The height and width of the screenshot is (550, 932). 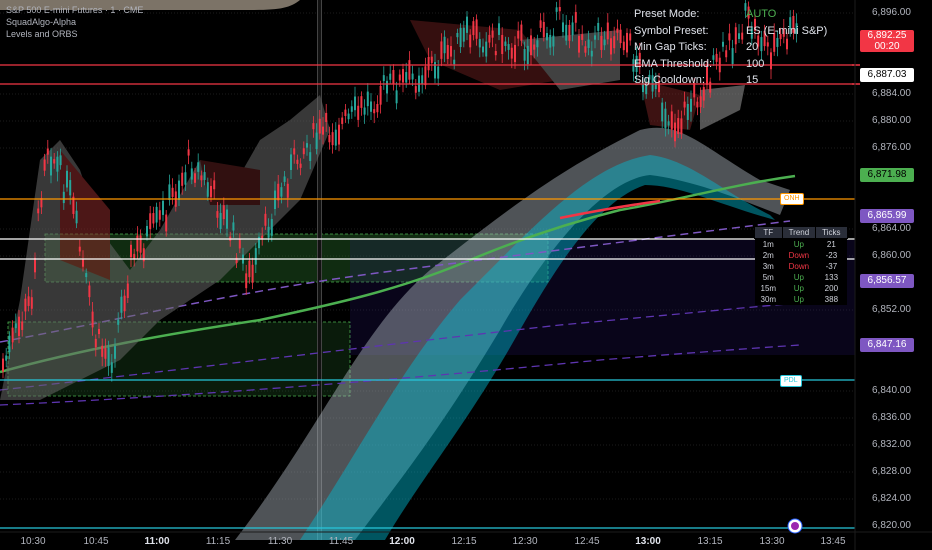 I want to click on price-label: 6,824.00, so click(x=891, y=498).